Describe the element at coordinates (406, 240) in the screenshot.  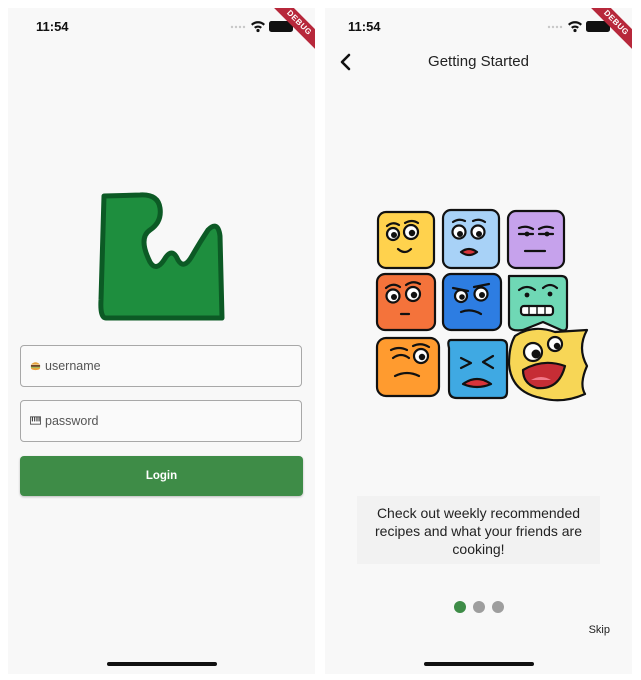
I see `yellow-face` at that location.